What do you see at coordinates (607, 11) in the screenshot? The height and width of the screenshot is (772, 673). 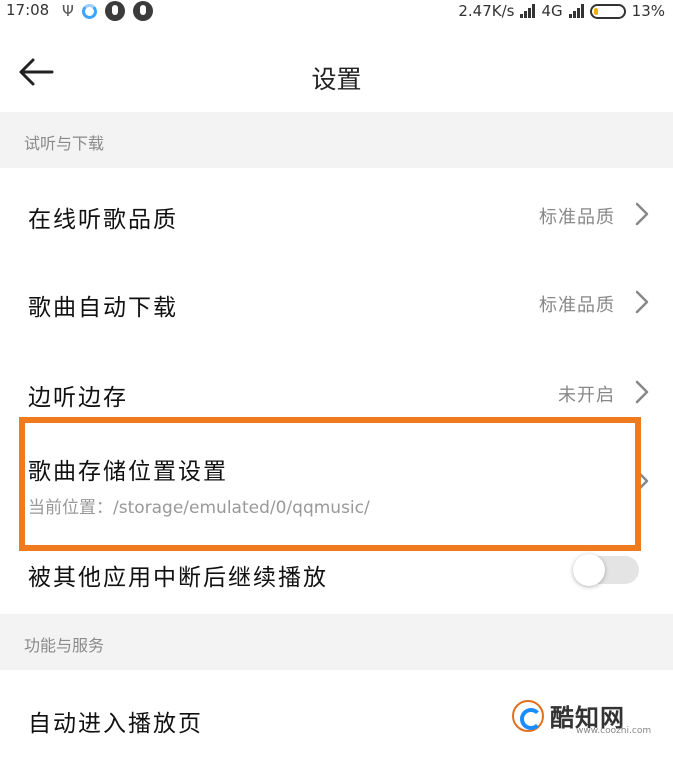 I see `battery-icon` at bounding box center [607, 11].